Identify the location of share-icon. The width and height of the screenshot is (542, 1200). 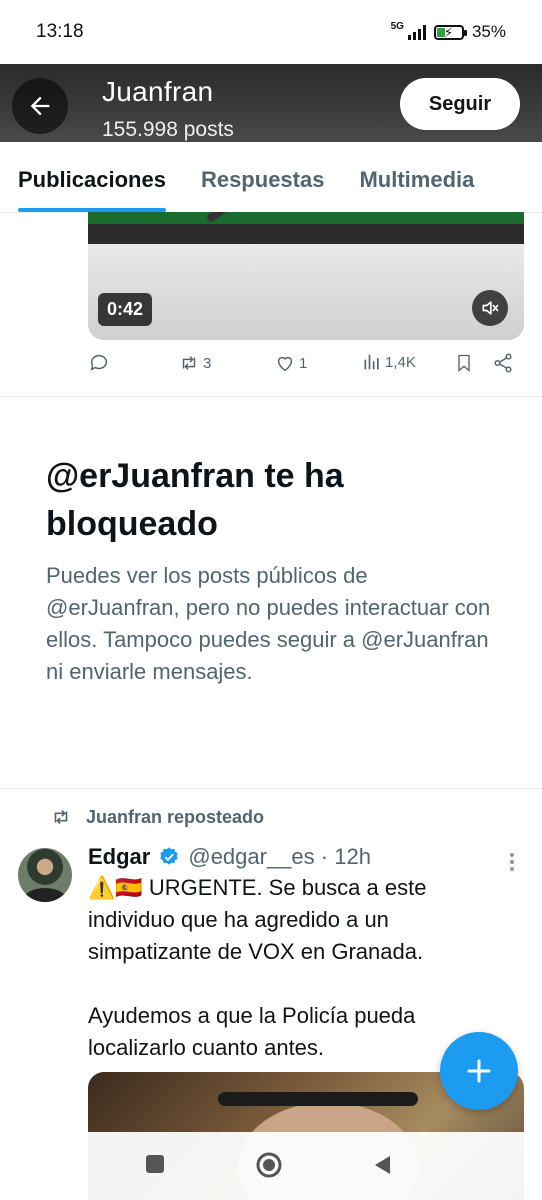
(503, 363).